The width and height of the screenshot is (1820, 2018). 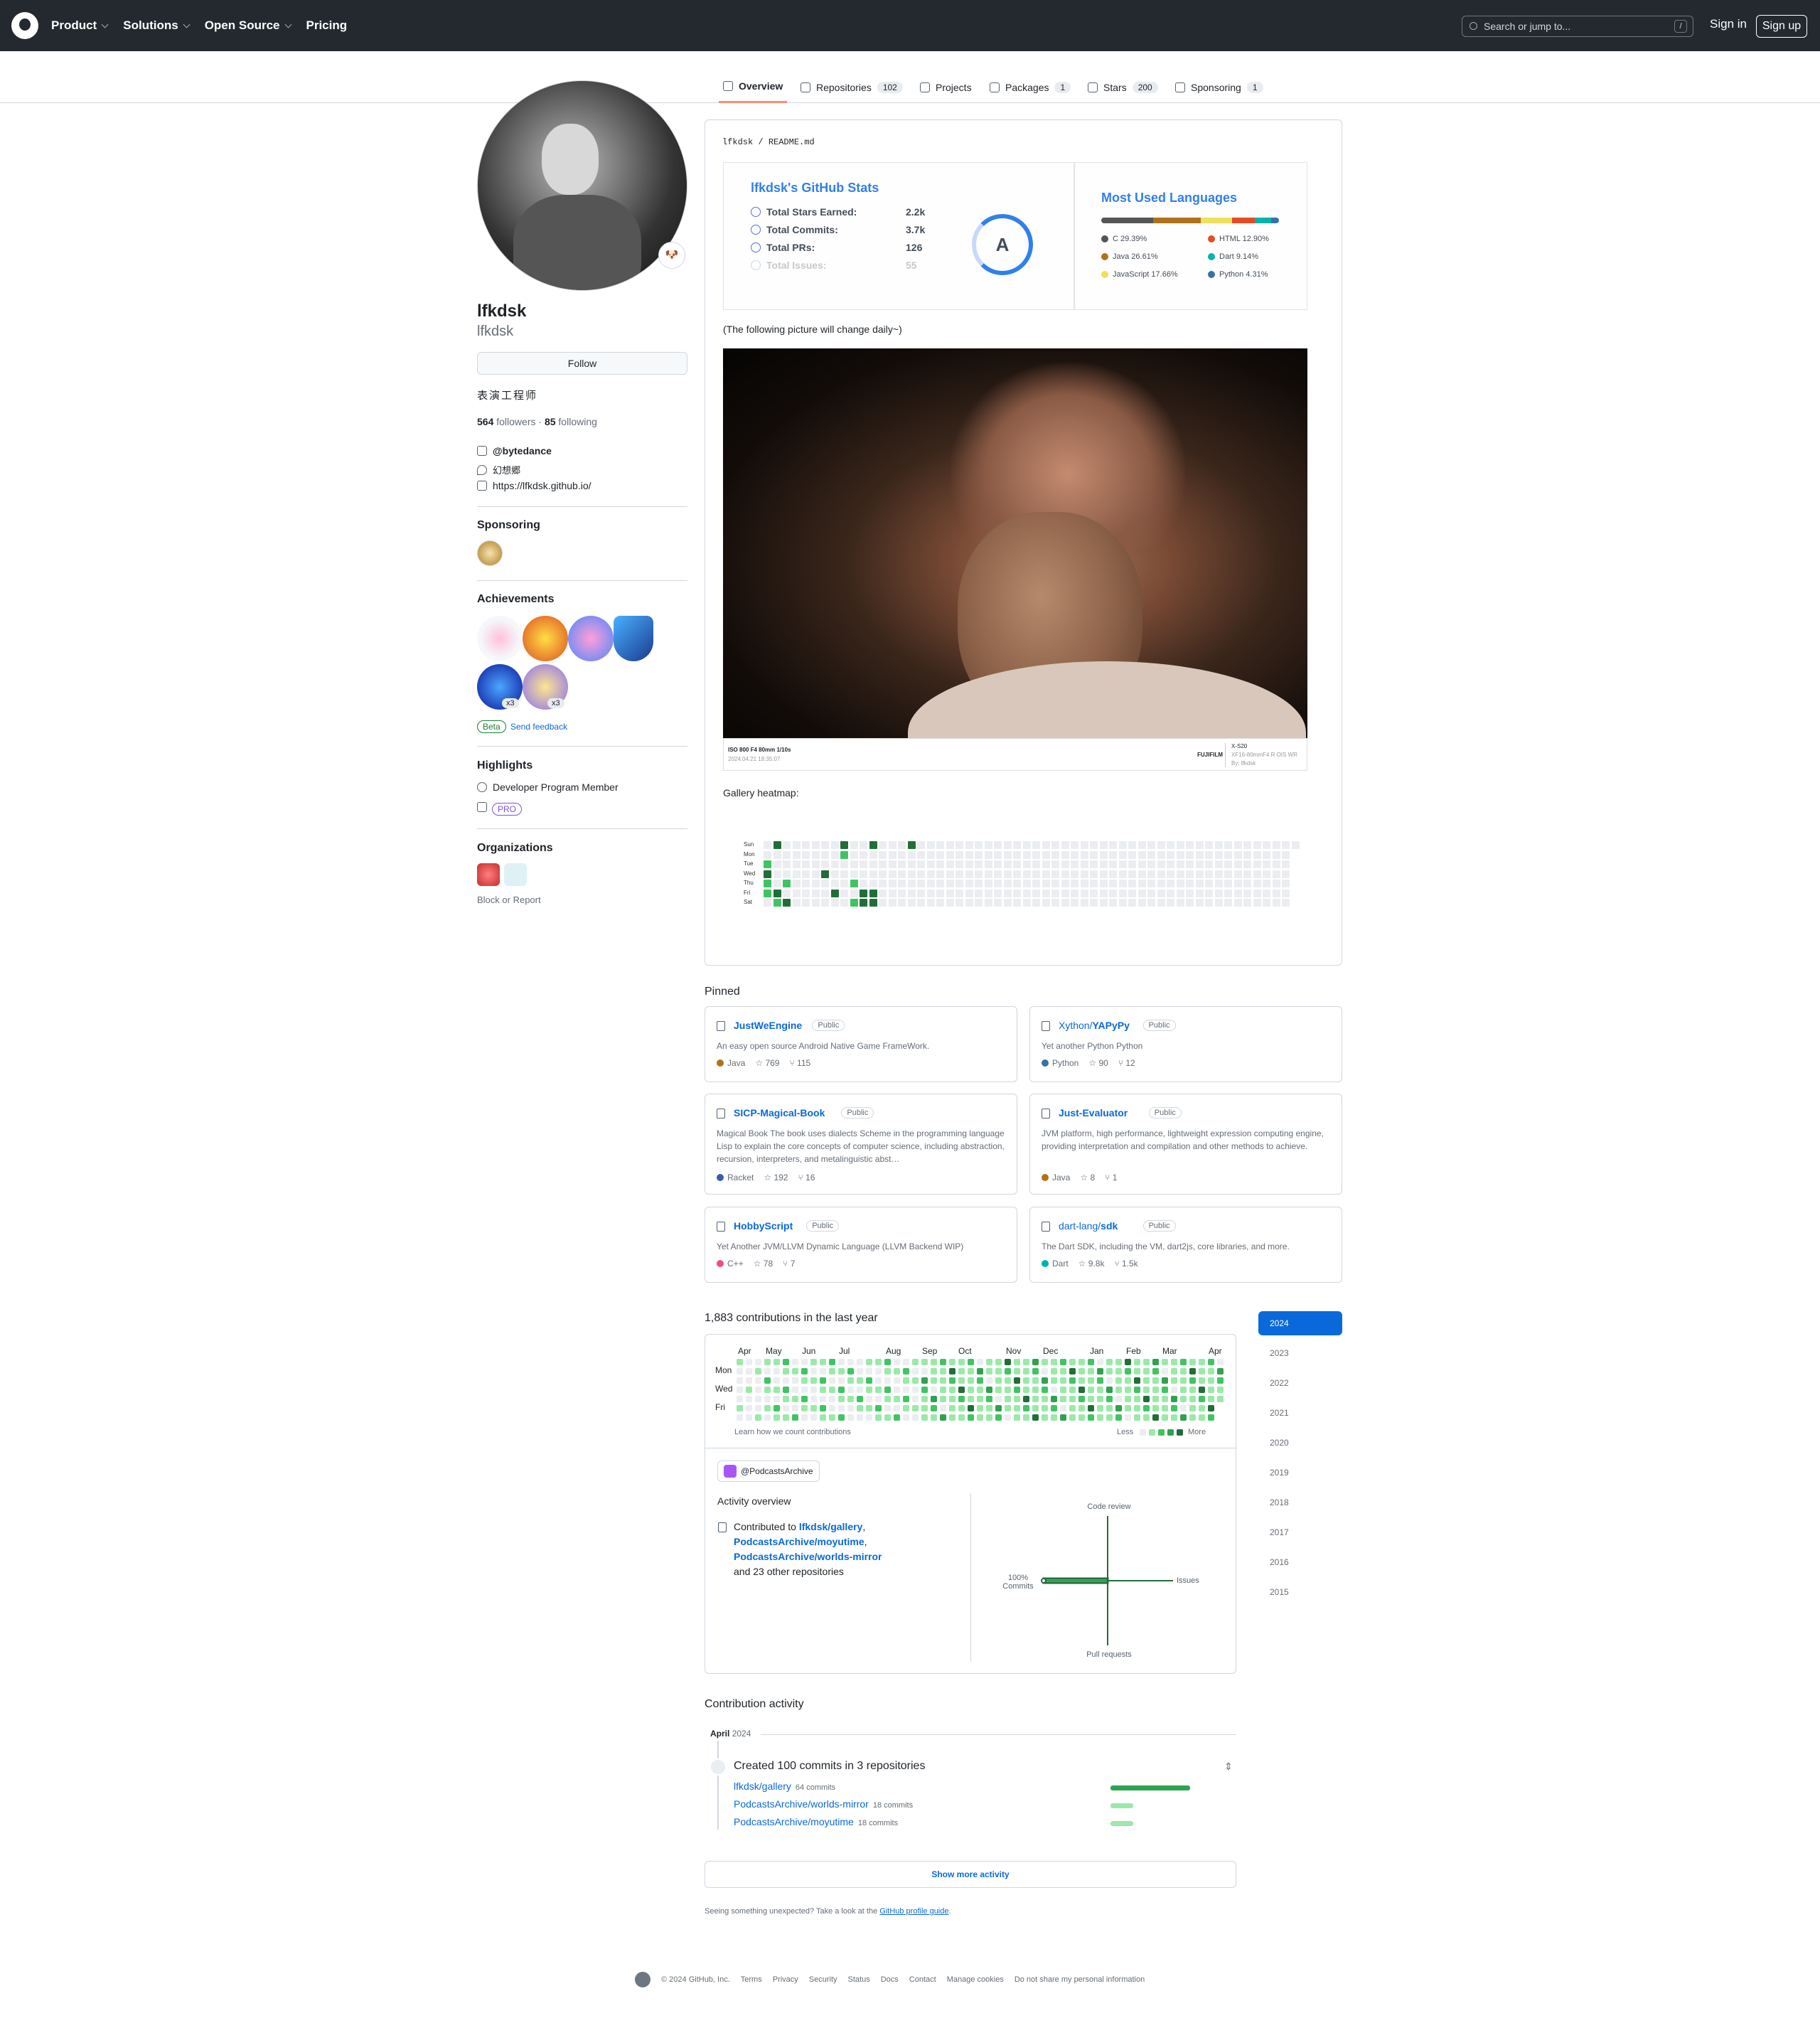 What do you see at coordinates (1115, 1178) in the screenshot?
I see `forks-count: 1` at bounding box center [1115, 1178].